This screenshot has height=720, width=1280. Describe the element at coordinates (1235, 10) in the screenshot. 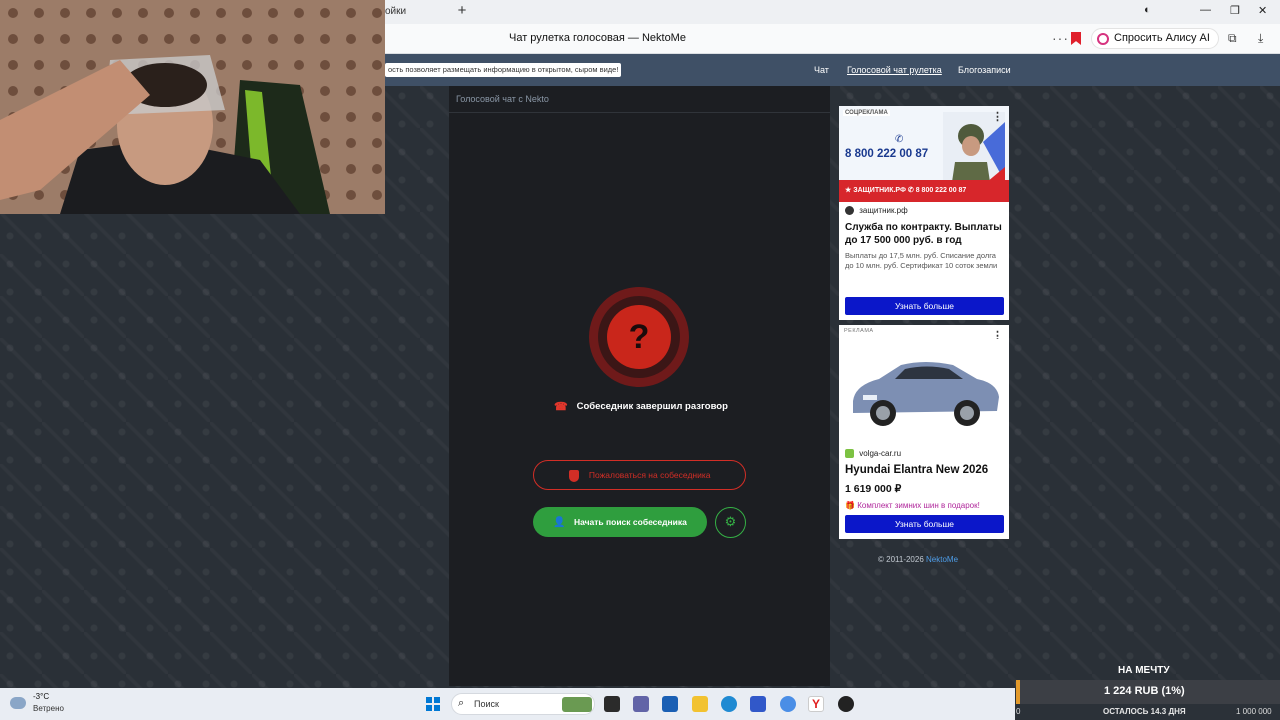

I see `restore-icon: ❐` at that location.